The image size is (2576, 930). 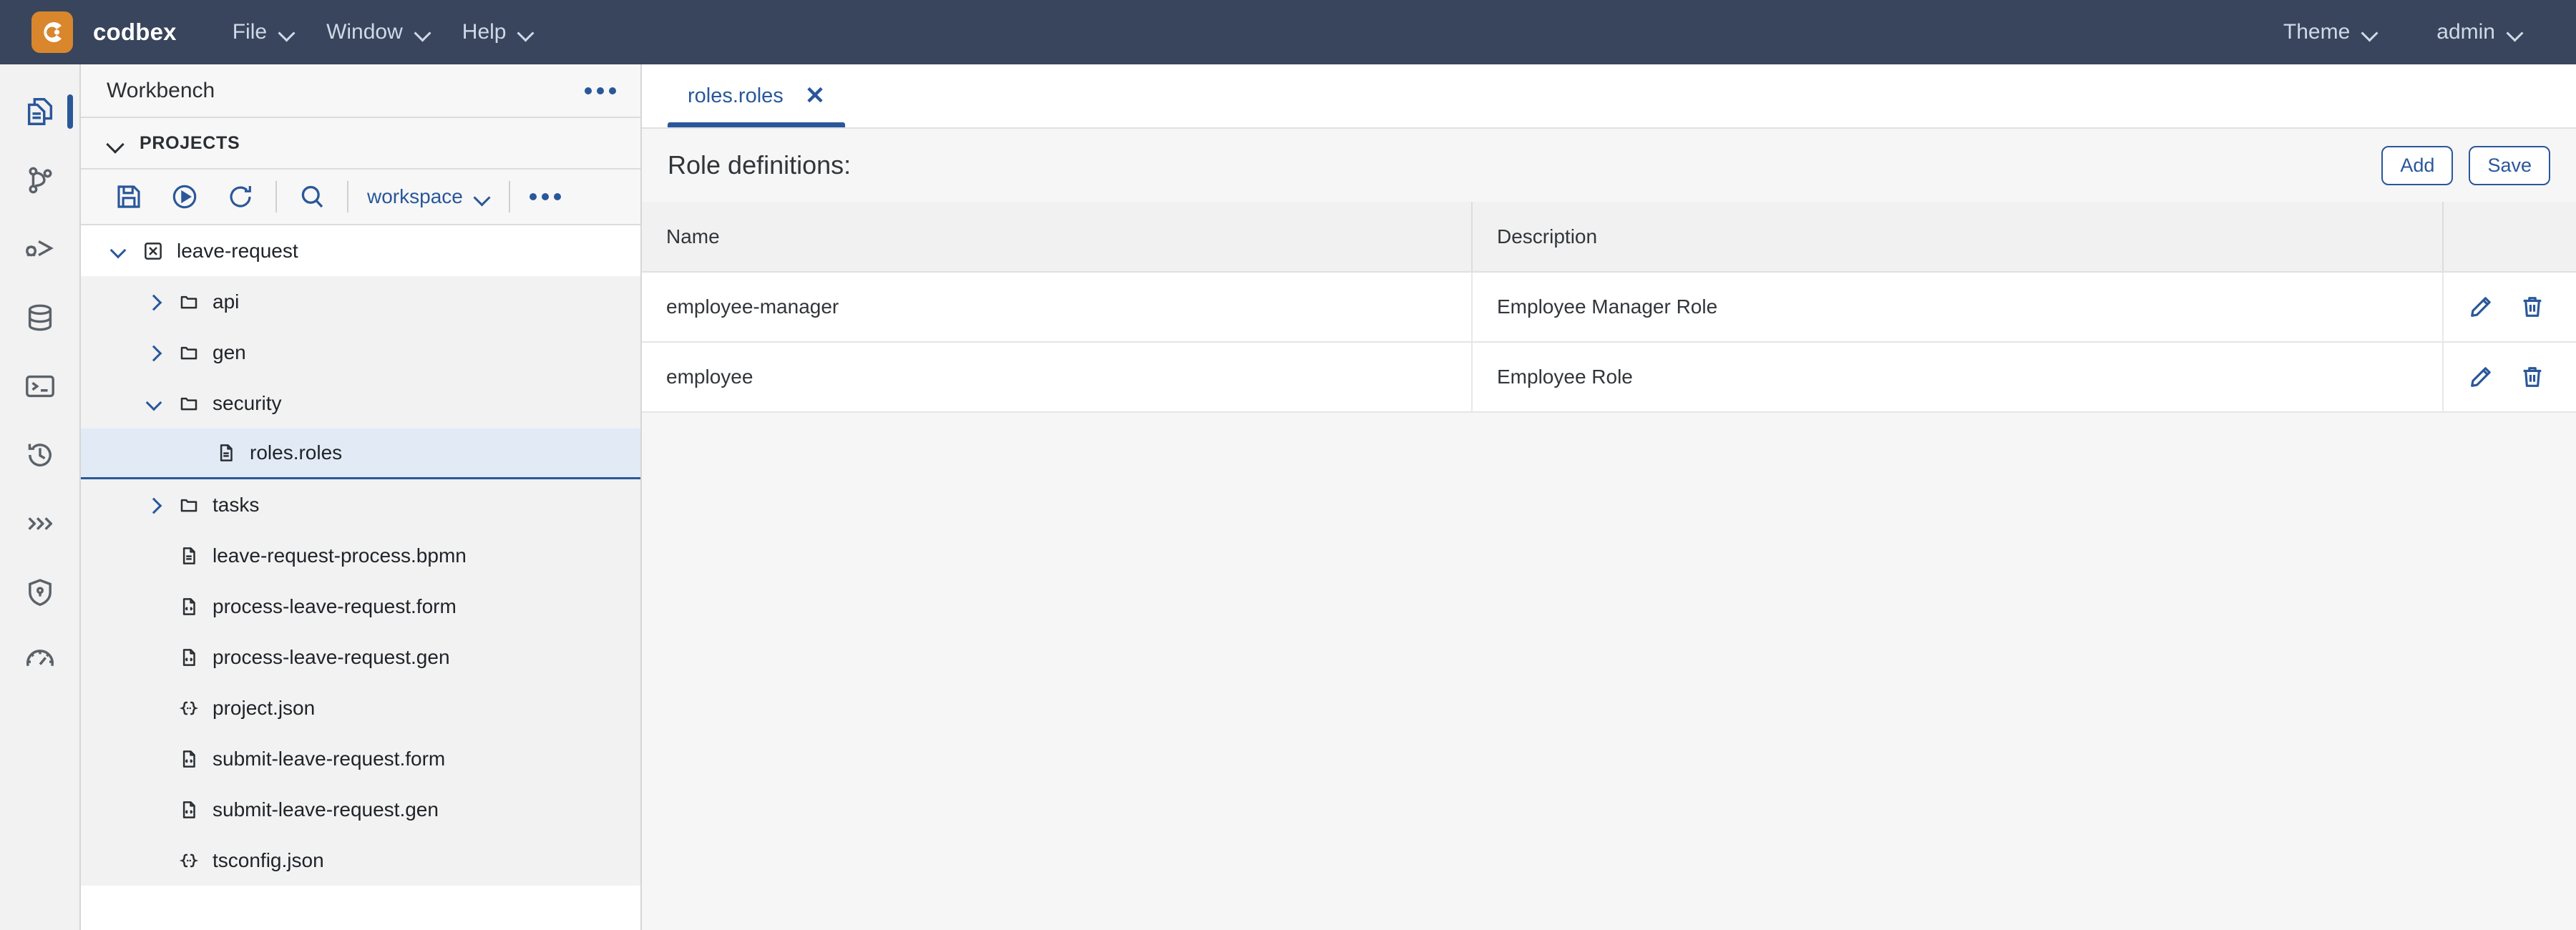 What do you see at coordinates (360, 505) in the screenshot?
I see `tree-item-tasks: tasks` at bounding box center [360, 505].